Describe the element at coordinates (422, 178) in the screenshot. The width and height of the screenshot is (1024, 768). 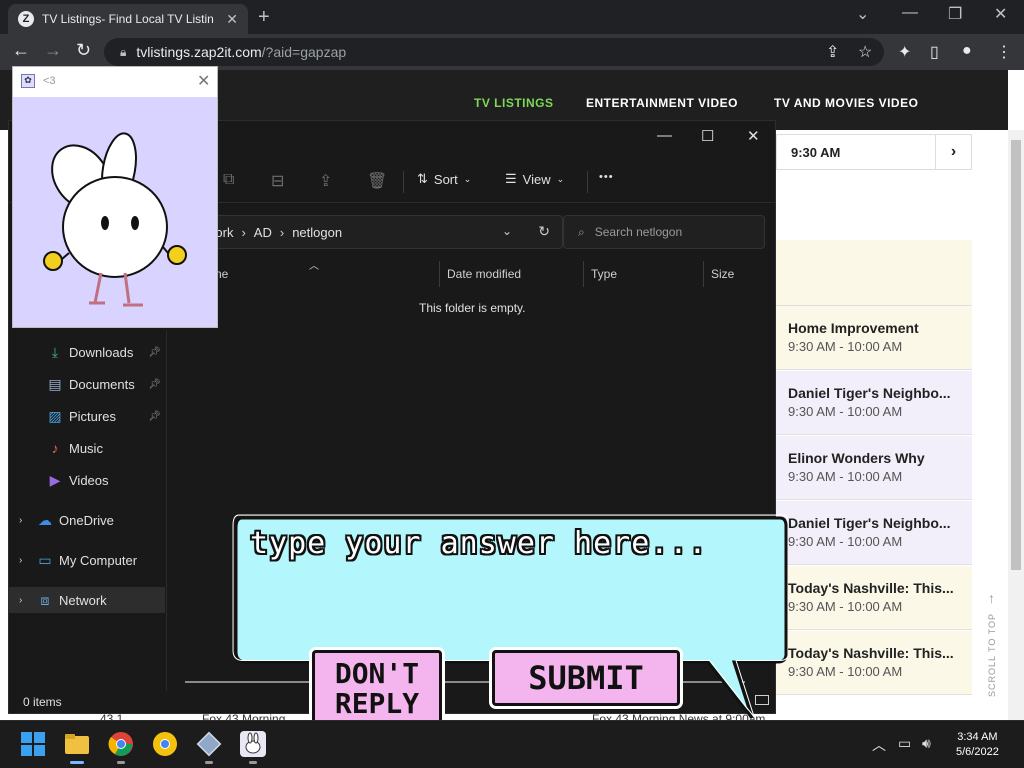
I see `sort-icon: ⇅` at that location.